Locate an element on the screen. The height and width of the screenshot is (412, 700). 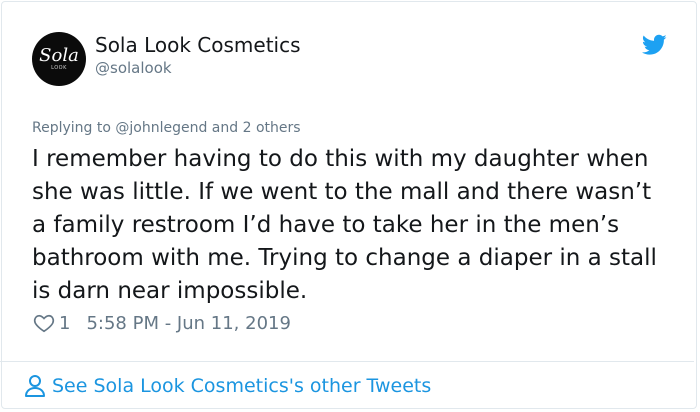
replying-to: Replying to @johnlegend and 2 others is located at coordinates (166, 128).